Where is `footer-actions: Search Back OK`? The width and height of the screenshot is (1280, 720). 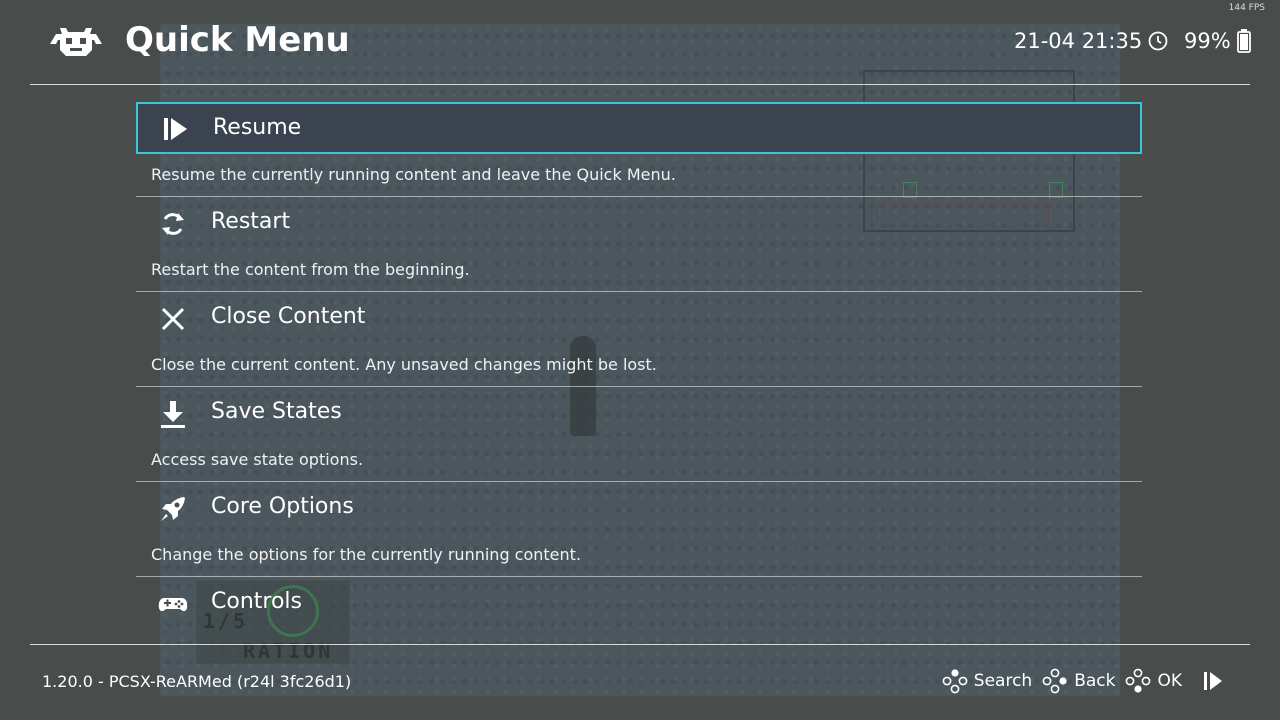 footer-actions: Search Back OK is located at coordinates (1083, 681).